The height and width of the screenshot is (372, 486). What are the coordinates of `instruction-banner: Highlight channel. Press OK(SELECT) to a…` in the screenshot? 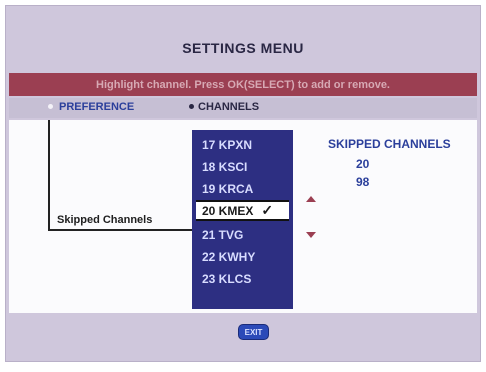 It's located at (243, 84).